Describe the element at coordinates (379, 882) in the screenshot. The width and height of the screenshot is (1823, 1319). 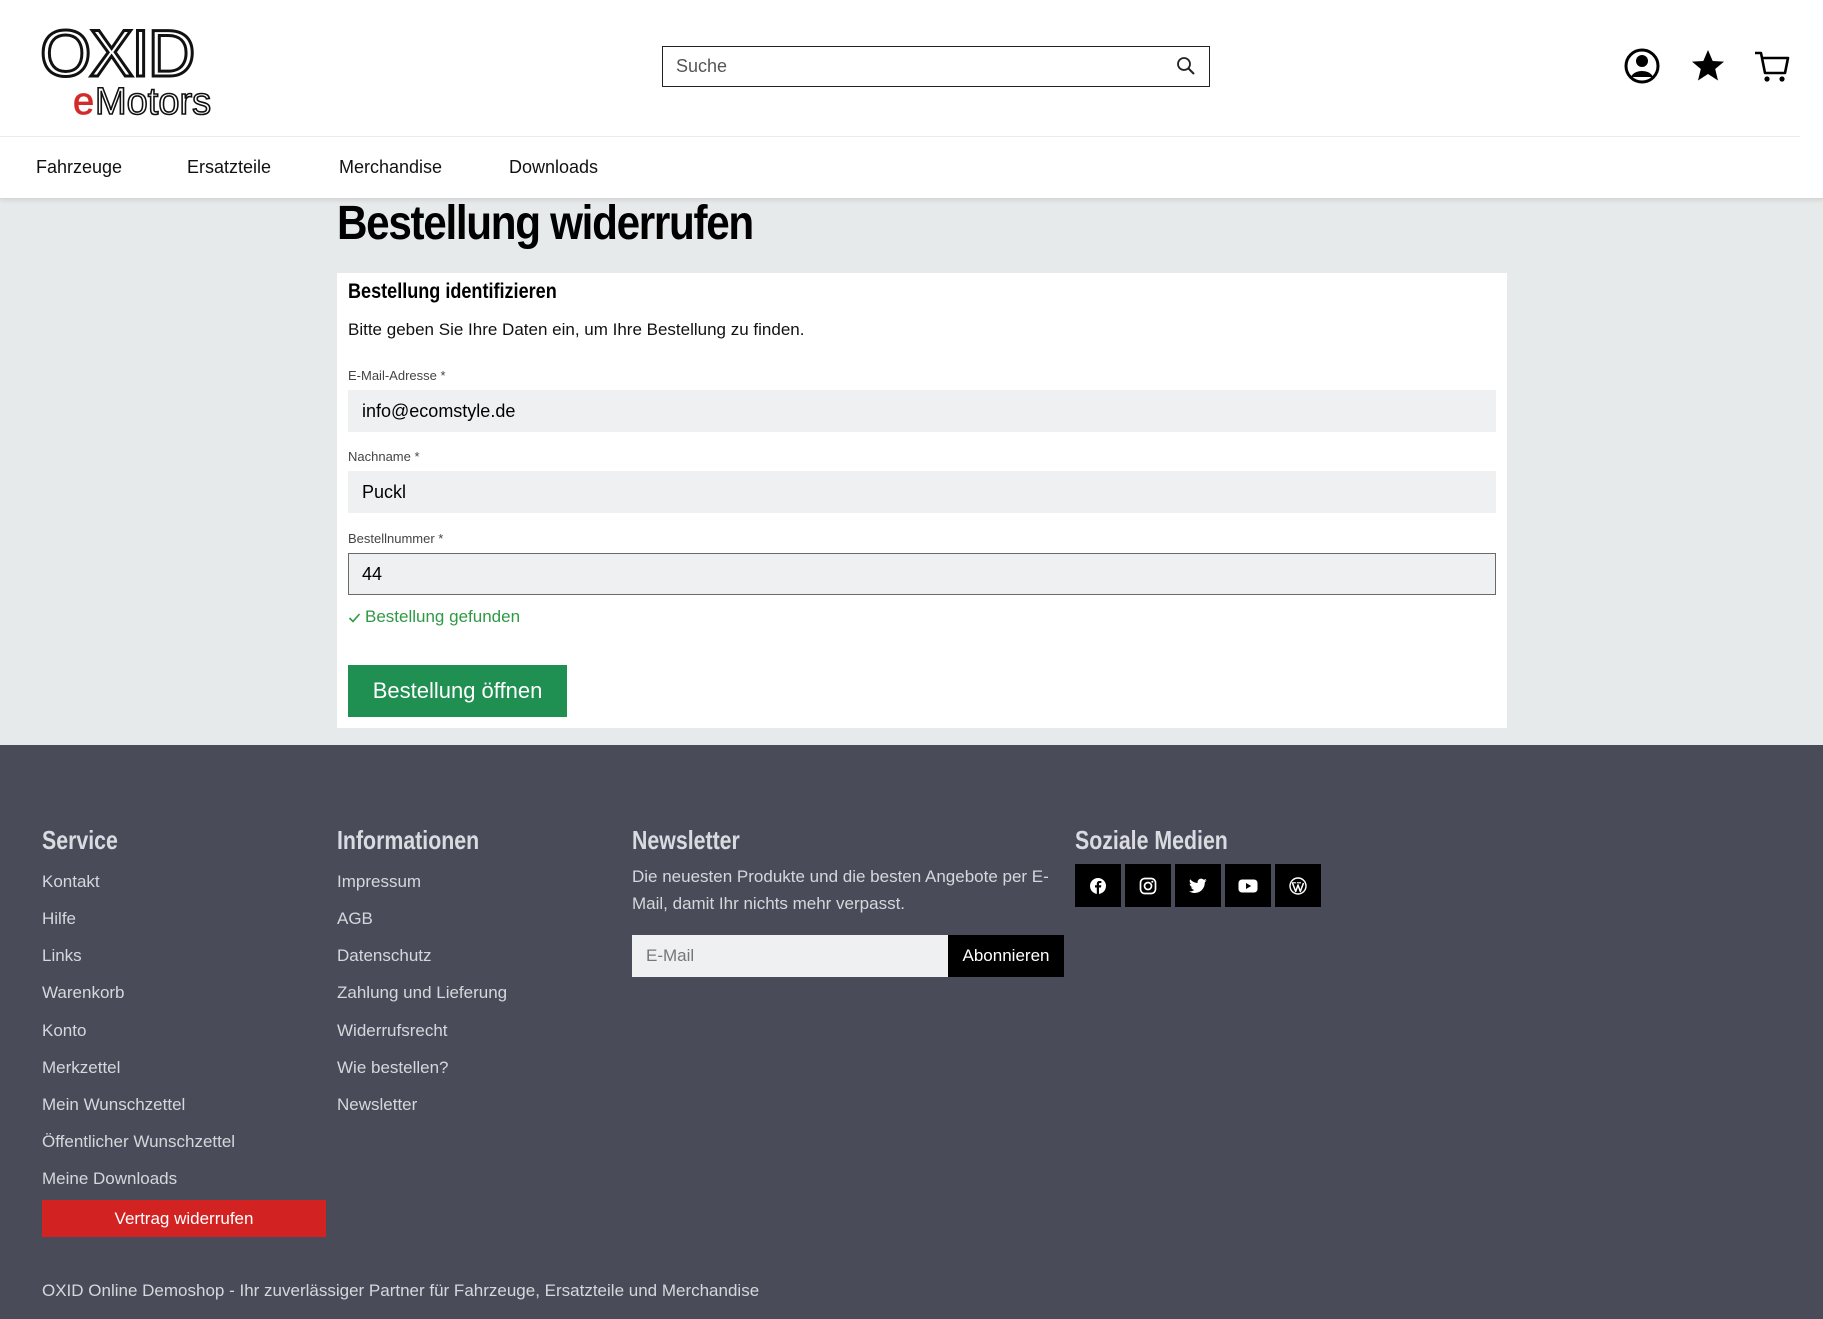
I see `footer-link-impressum: Impressum` at that location.